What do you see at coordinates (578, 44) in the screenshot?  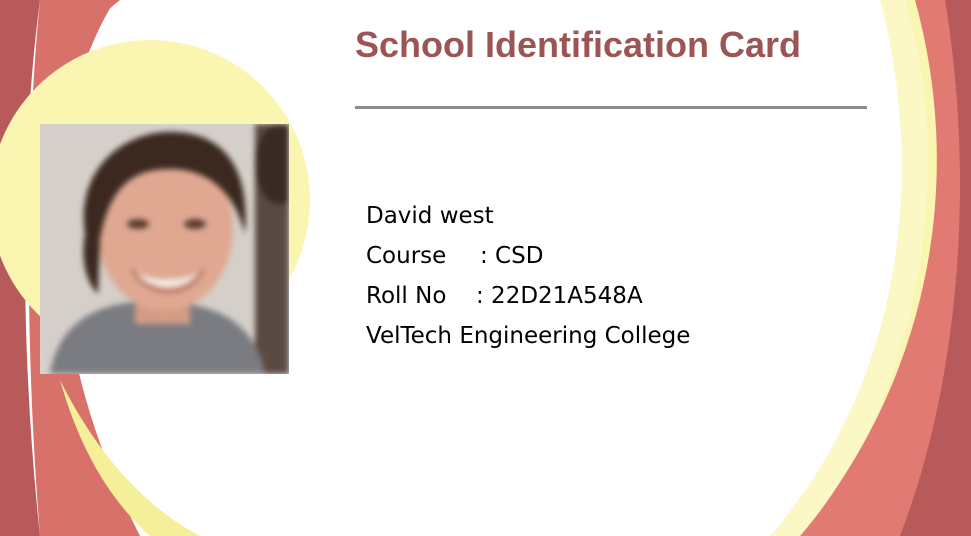 I see `card-title: School Identification Card` at bounding box center [578, 44].